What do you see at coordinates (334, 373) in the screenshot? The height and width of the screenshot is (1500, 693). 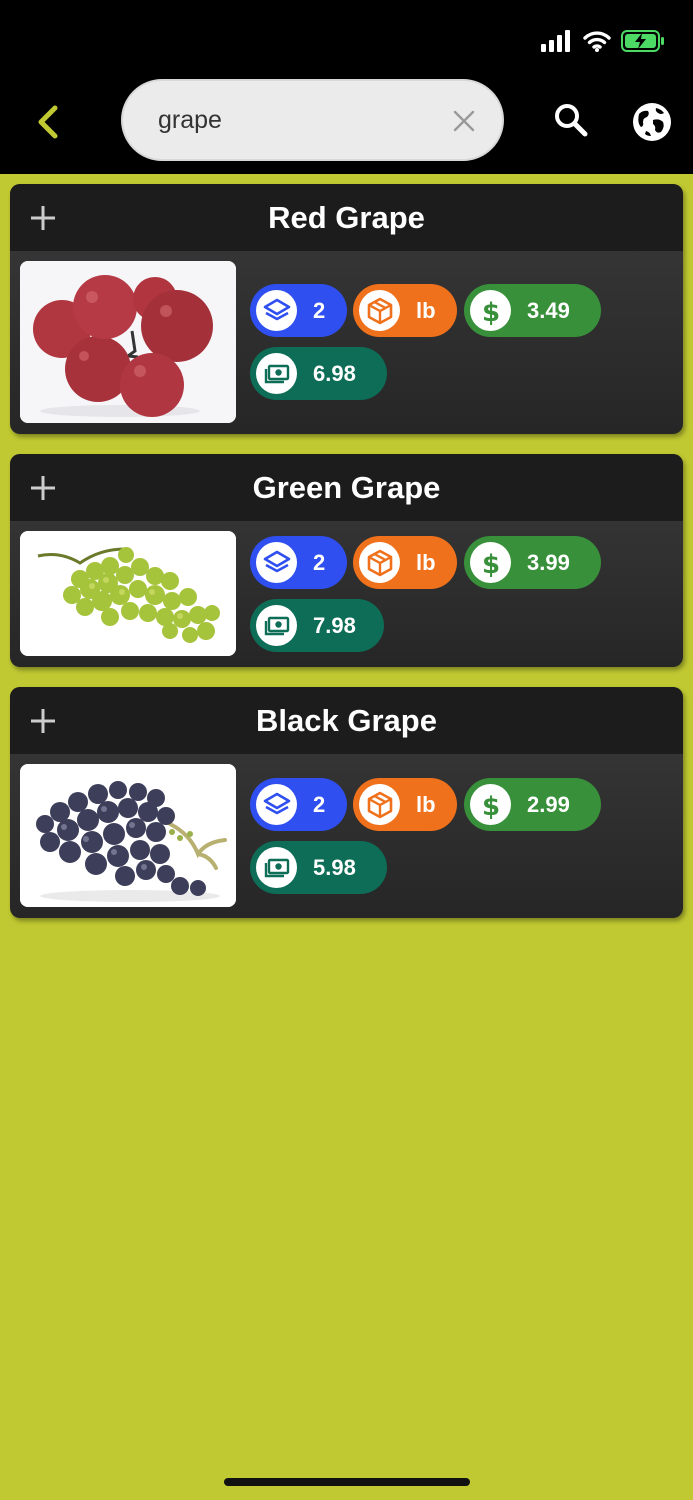 I see `total-value: 6.98` at bounding box center [334, 373].